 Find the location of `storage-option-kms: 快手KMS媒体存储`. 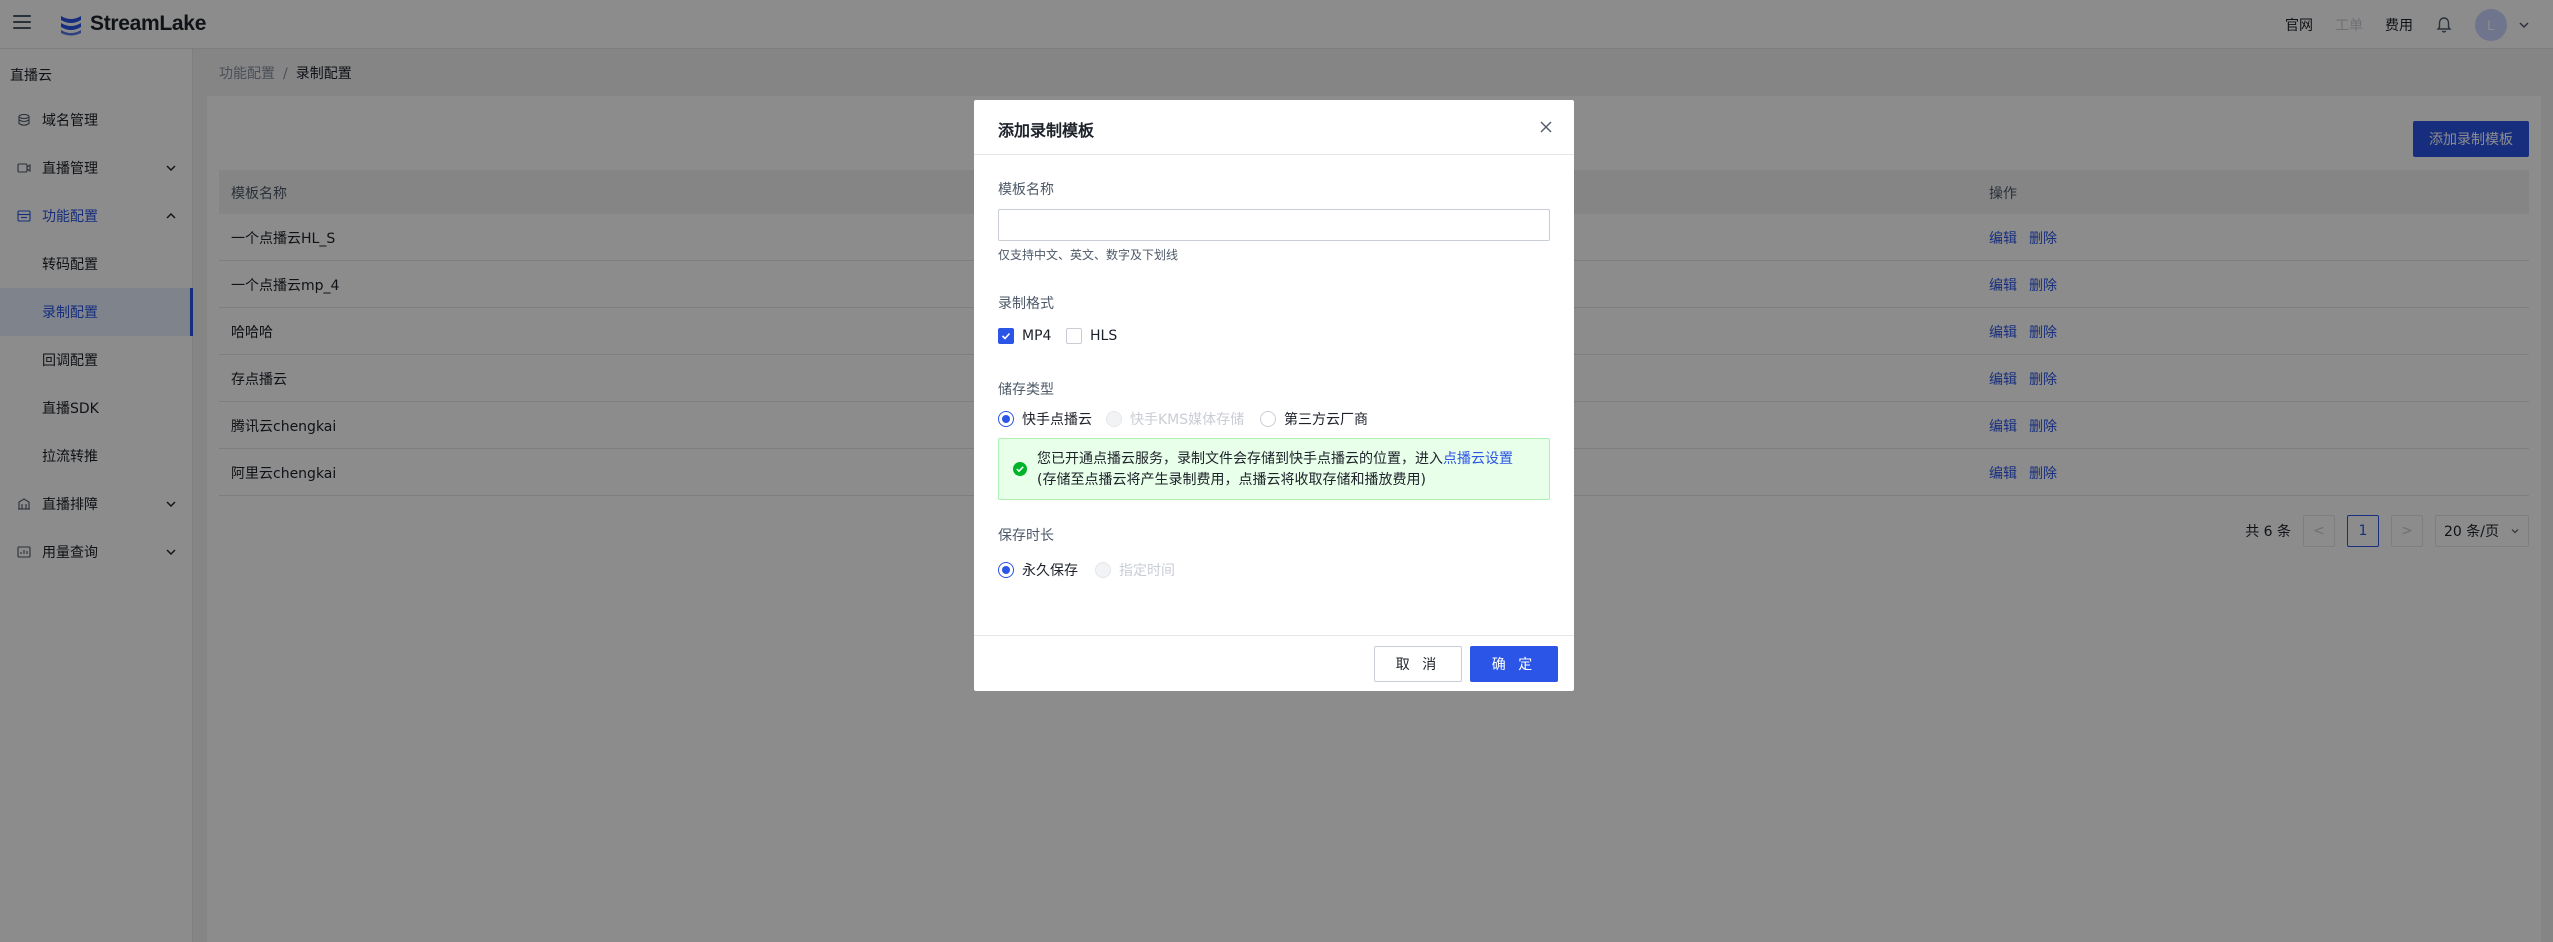

storage-option-kms: 快手KMS媒体存储 is located at coordinates (1175, 419).